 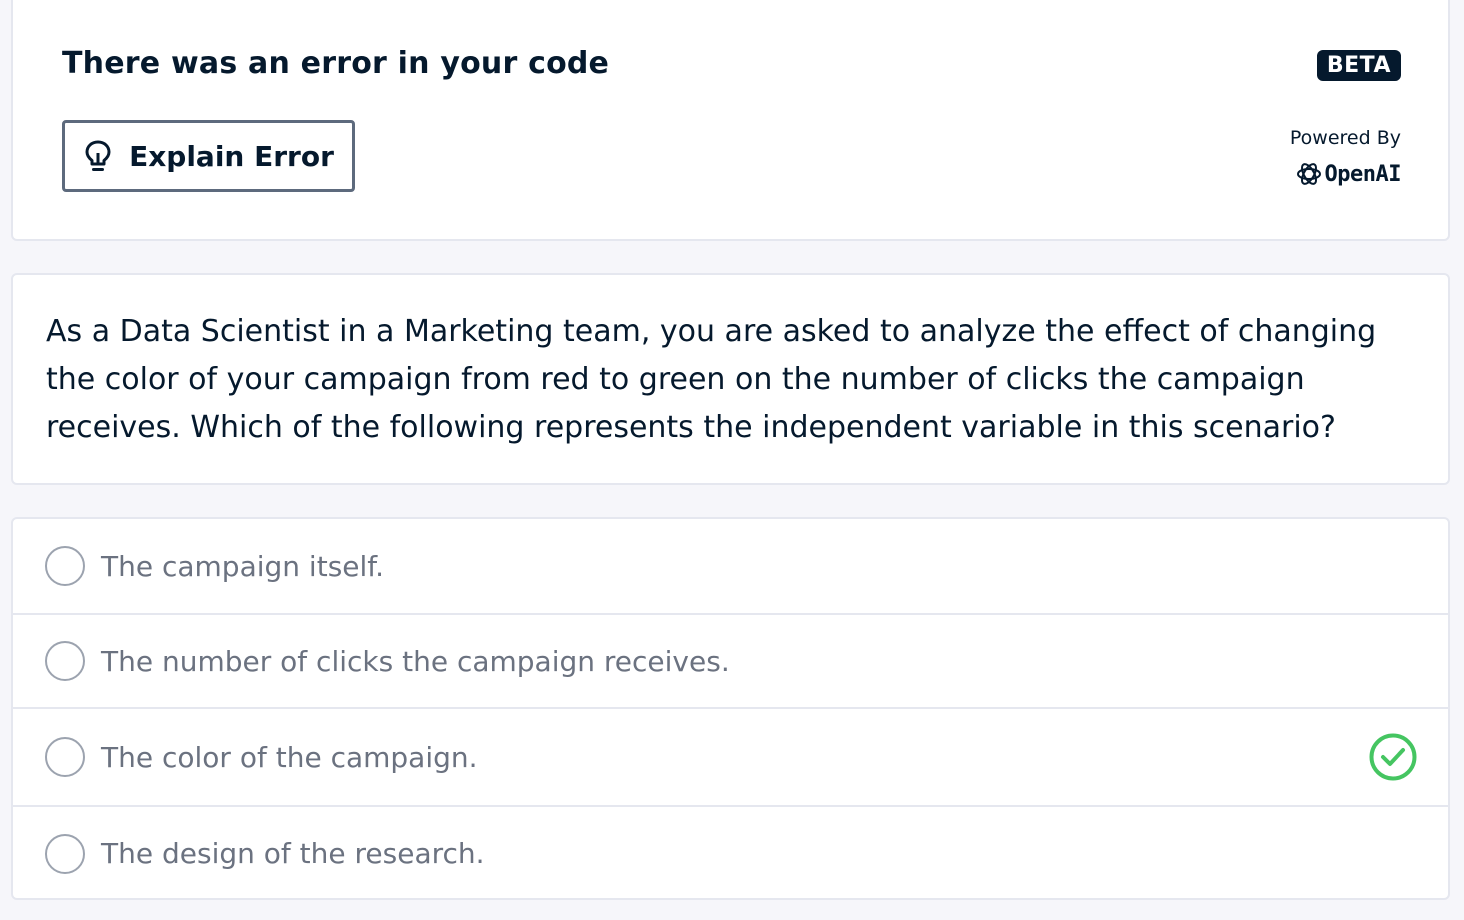 What do you see at coordinates (730, 852) in the screenshot?
I see `answer-option: The design of the research.` at bounding box center [730, 852].